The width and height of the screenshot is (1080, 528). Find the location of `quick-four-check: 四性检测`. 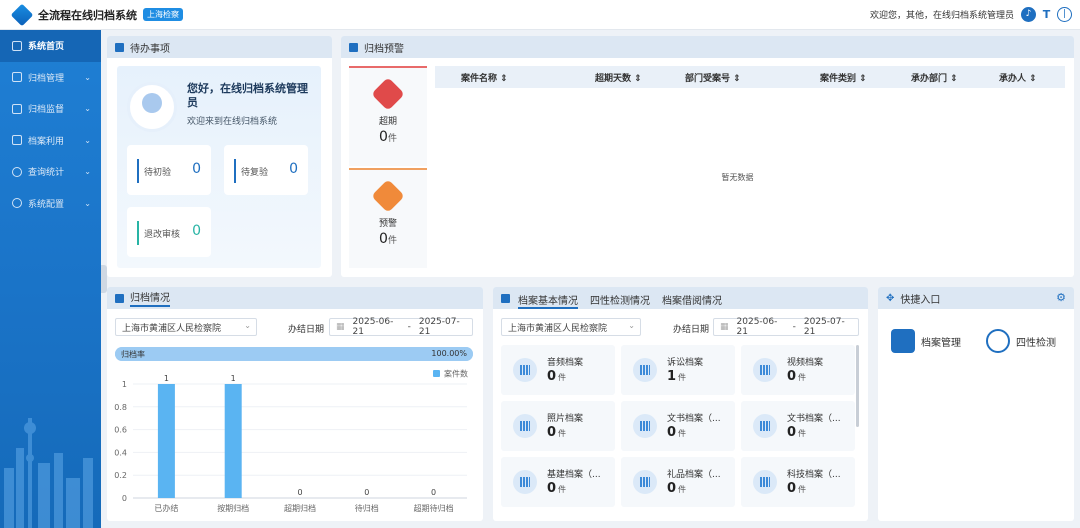

quick-four-check: 四性检测 is located at coordinates (1021, 341).